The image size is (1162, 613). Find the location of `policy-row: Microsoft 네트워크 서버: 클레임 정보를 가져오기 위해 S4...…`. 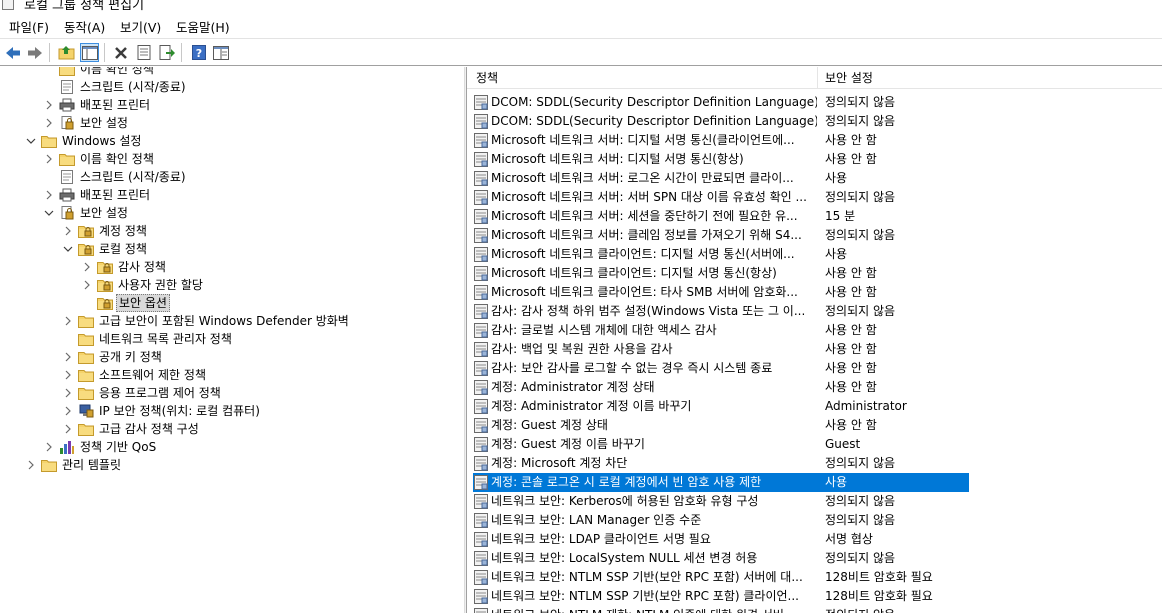

policy-row: Microsoft 네트워크 서버: 클레임 정보를 가져오기 위해 S4...… is located at coordinates (814, 235).